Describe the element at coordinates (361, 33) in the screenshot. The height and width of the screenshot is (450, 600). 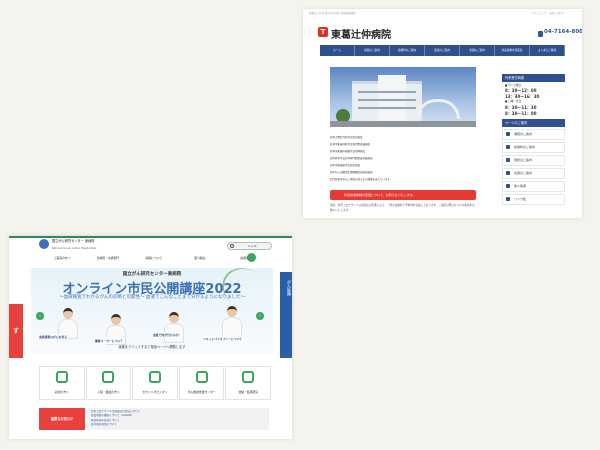
I see `site-title: 東葛辻仲病院` at that location.